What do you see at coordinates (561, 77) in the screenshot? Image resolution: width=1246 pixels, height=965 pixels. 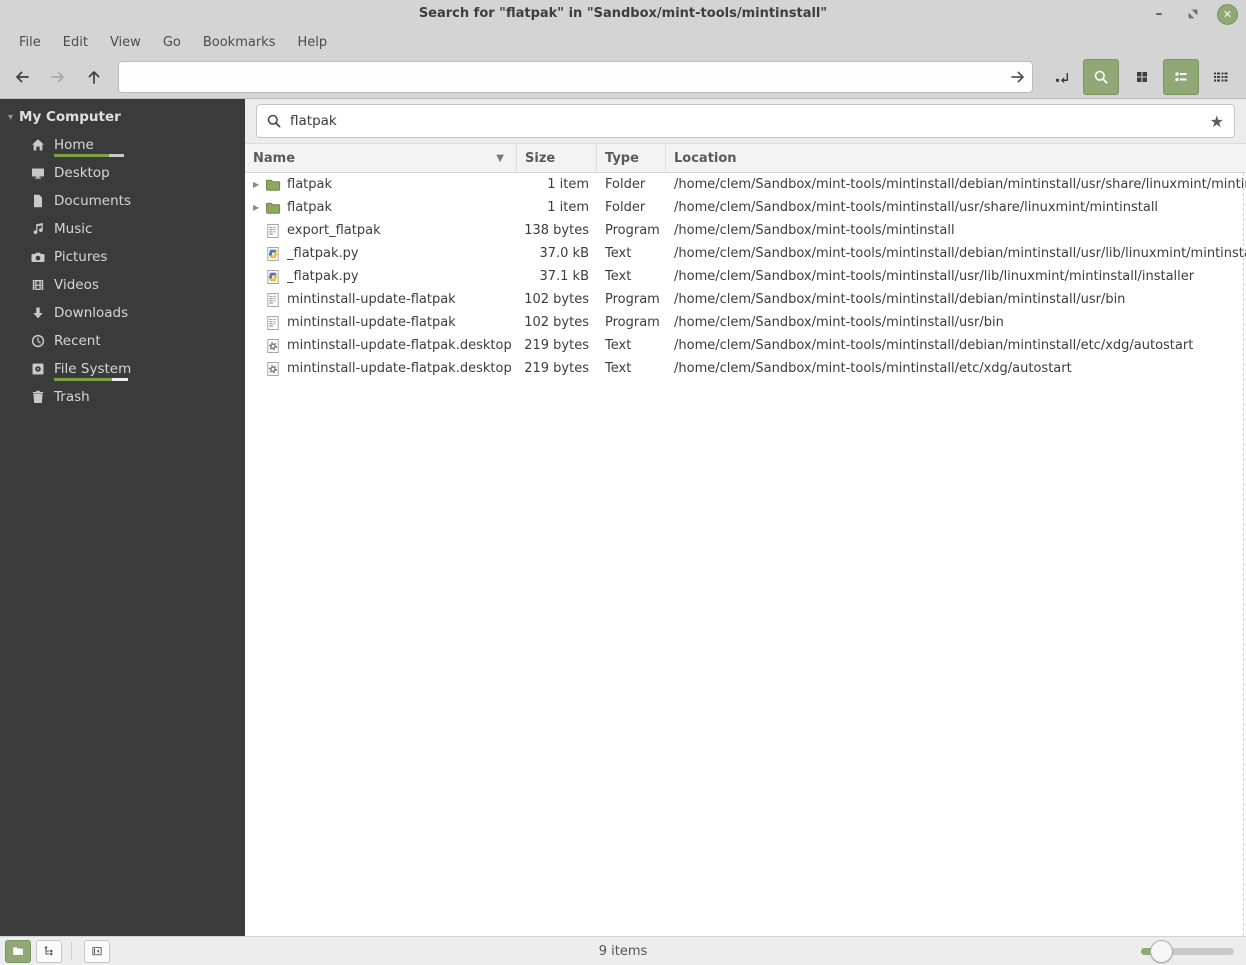 I see `location-input` at bounding box center [561, 77].